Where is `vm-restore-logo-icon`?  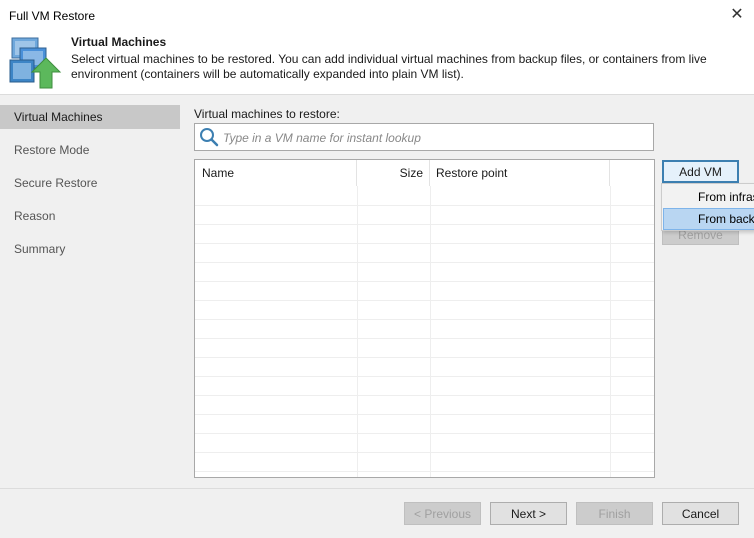
vm-restore-logo-icon is located at coordinates (35, 63).